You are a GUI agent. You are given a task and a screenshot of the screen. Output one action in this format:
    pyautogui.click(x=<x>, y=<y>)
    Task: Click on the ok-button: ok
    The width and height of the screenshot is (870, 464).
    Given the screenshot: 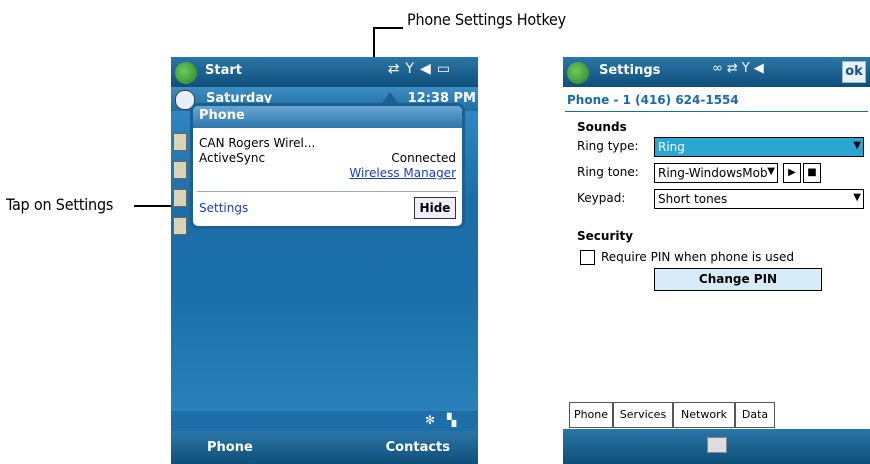 What is the action you would take?
    pyautogui.click(x=854, y=72)
    